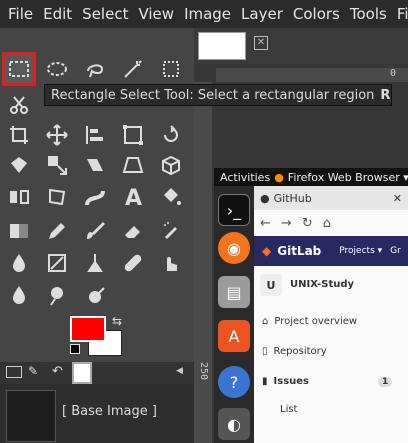 Image resolution: width=408 pixels, height=443 pixels. Describe the element at coordinates (171, 135) in the screenshot. I see `rotate-tool` at that location.